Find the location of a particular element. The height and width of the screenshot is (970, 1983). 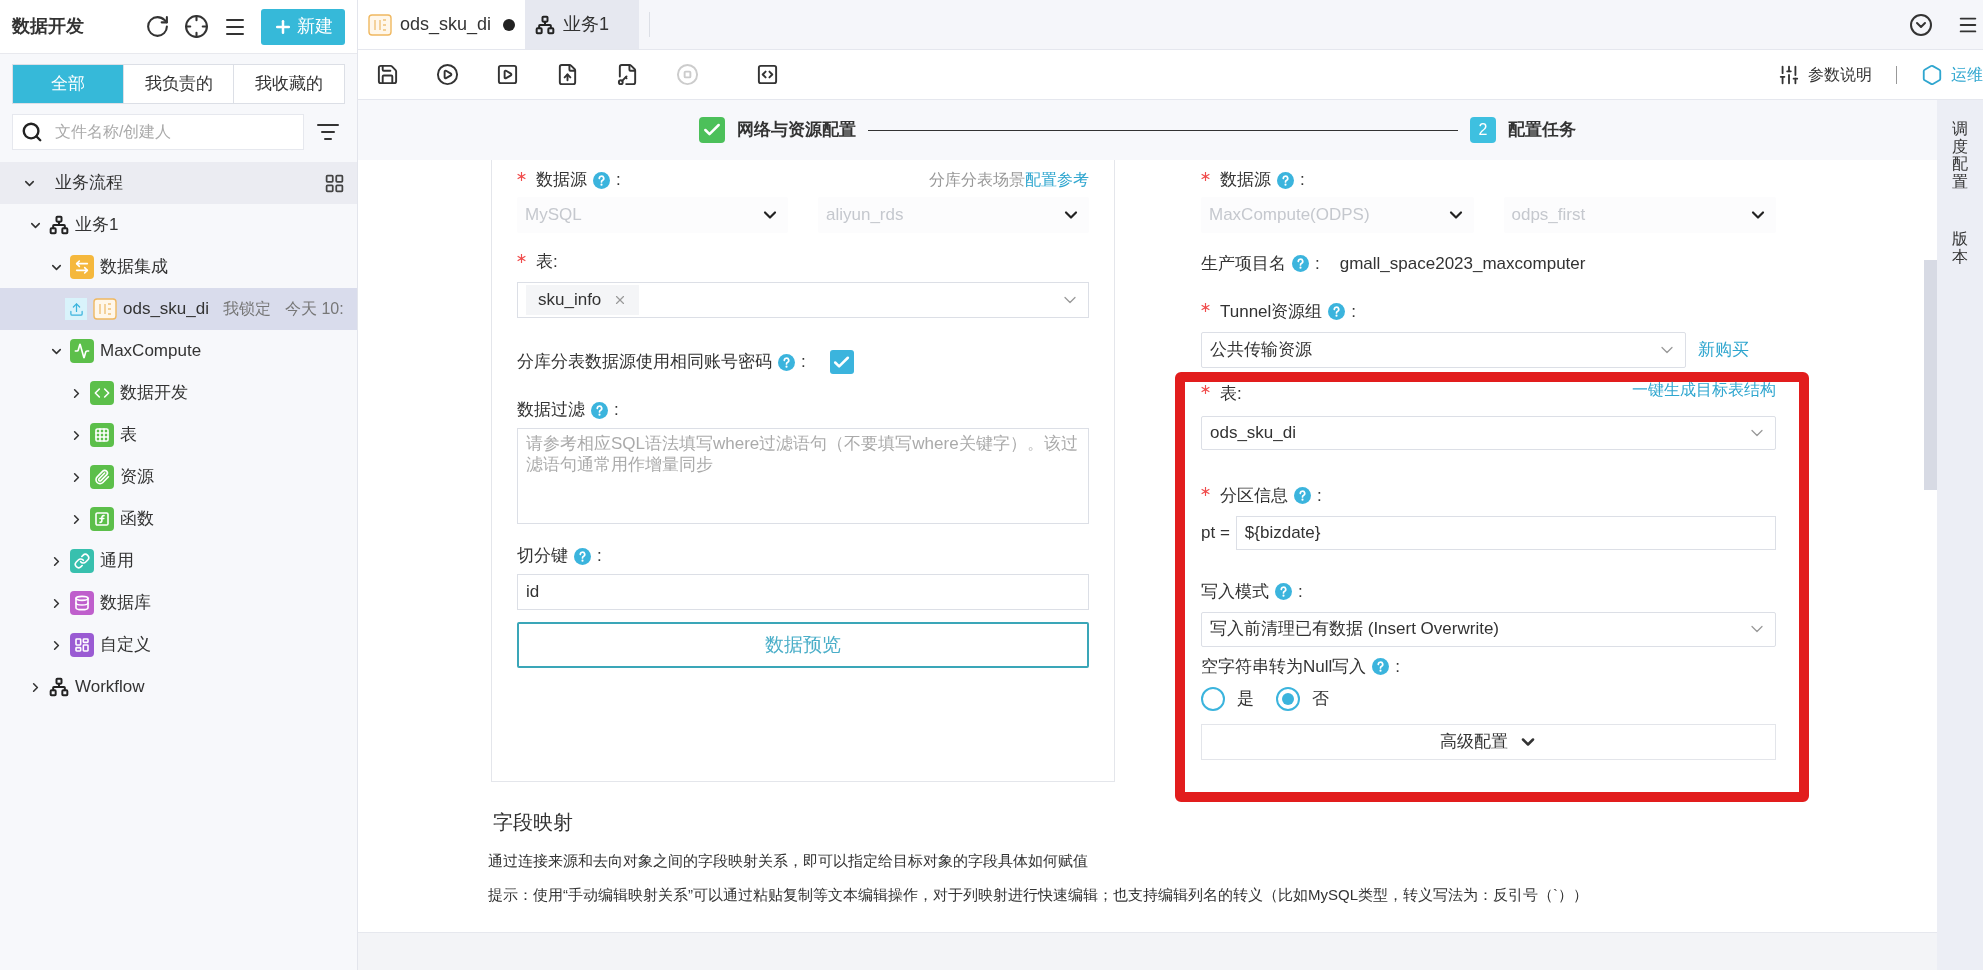

tree-label: 数据库 is located at coordinates (125, 603).